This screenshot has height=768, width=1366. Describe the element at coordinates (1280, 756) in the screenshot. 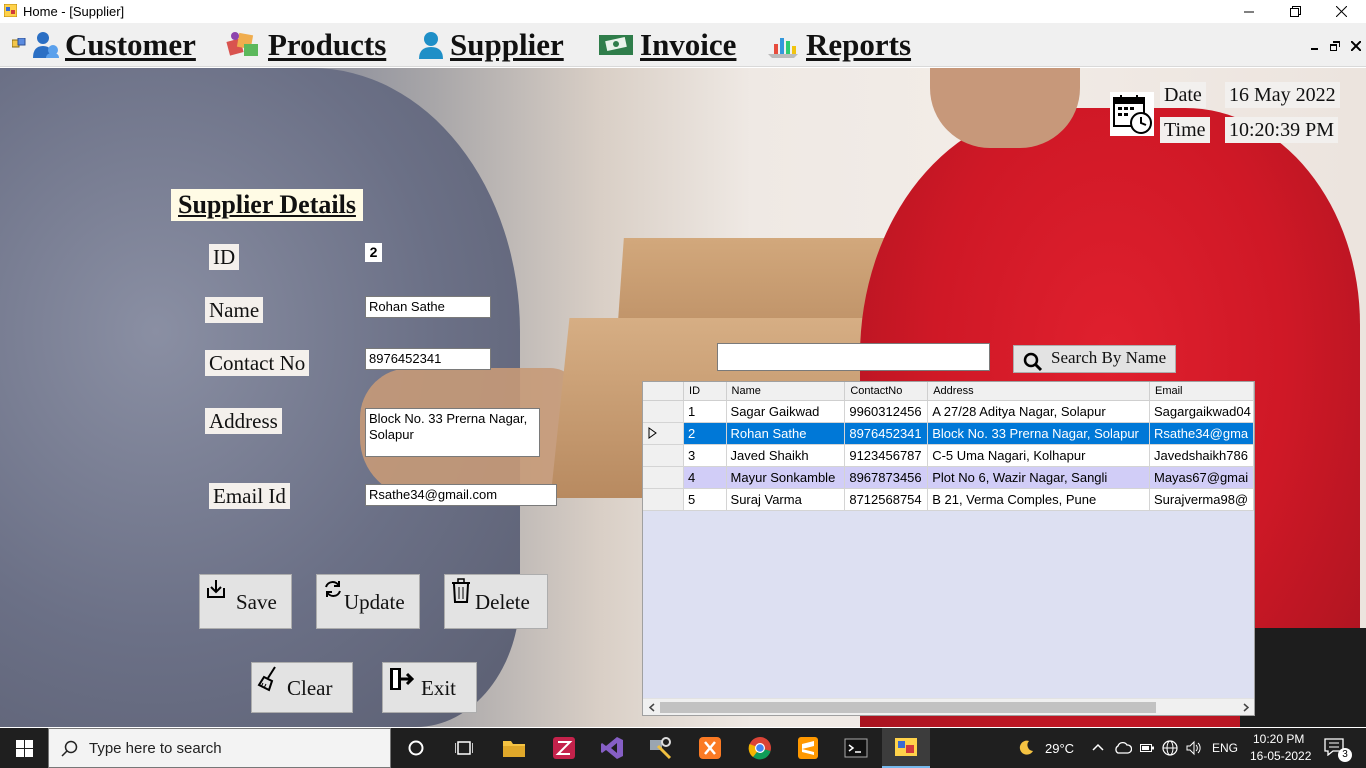

I see `clock-date: 16-05-2022` at that location.